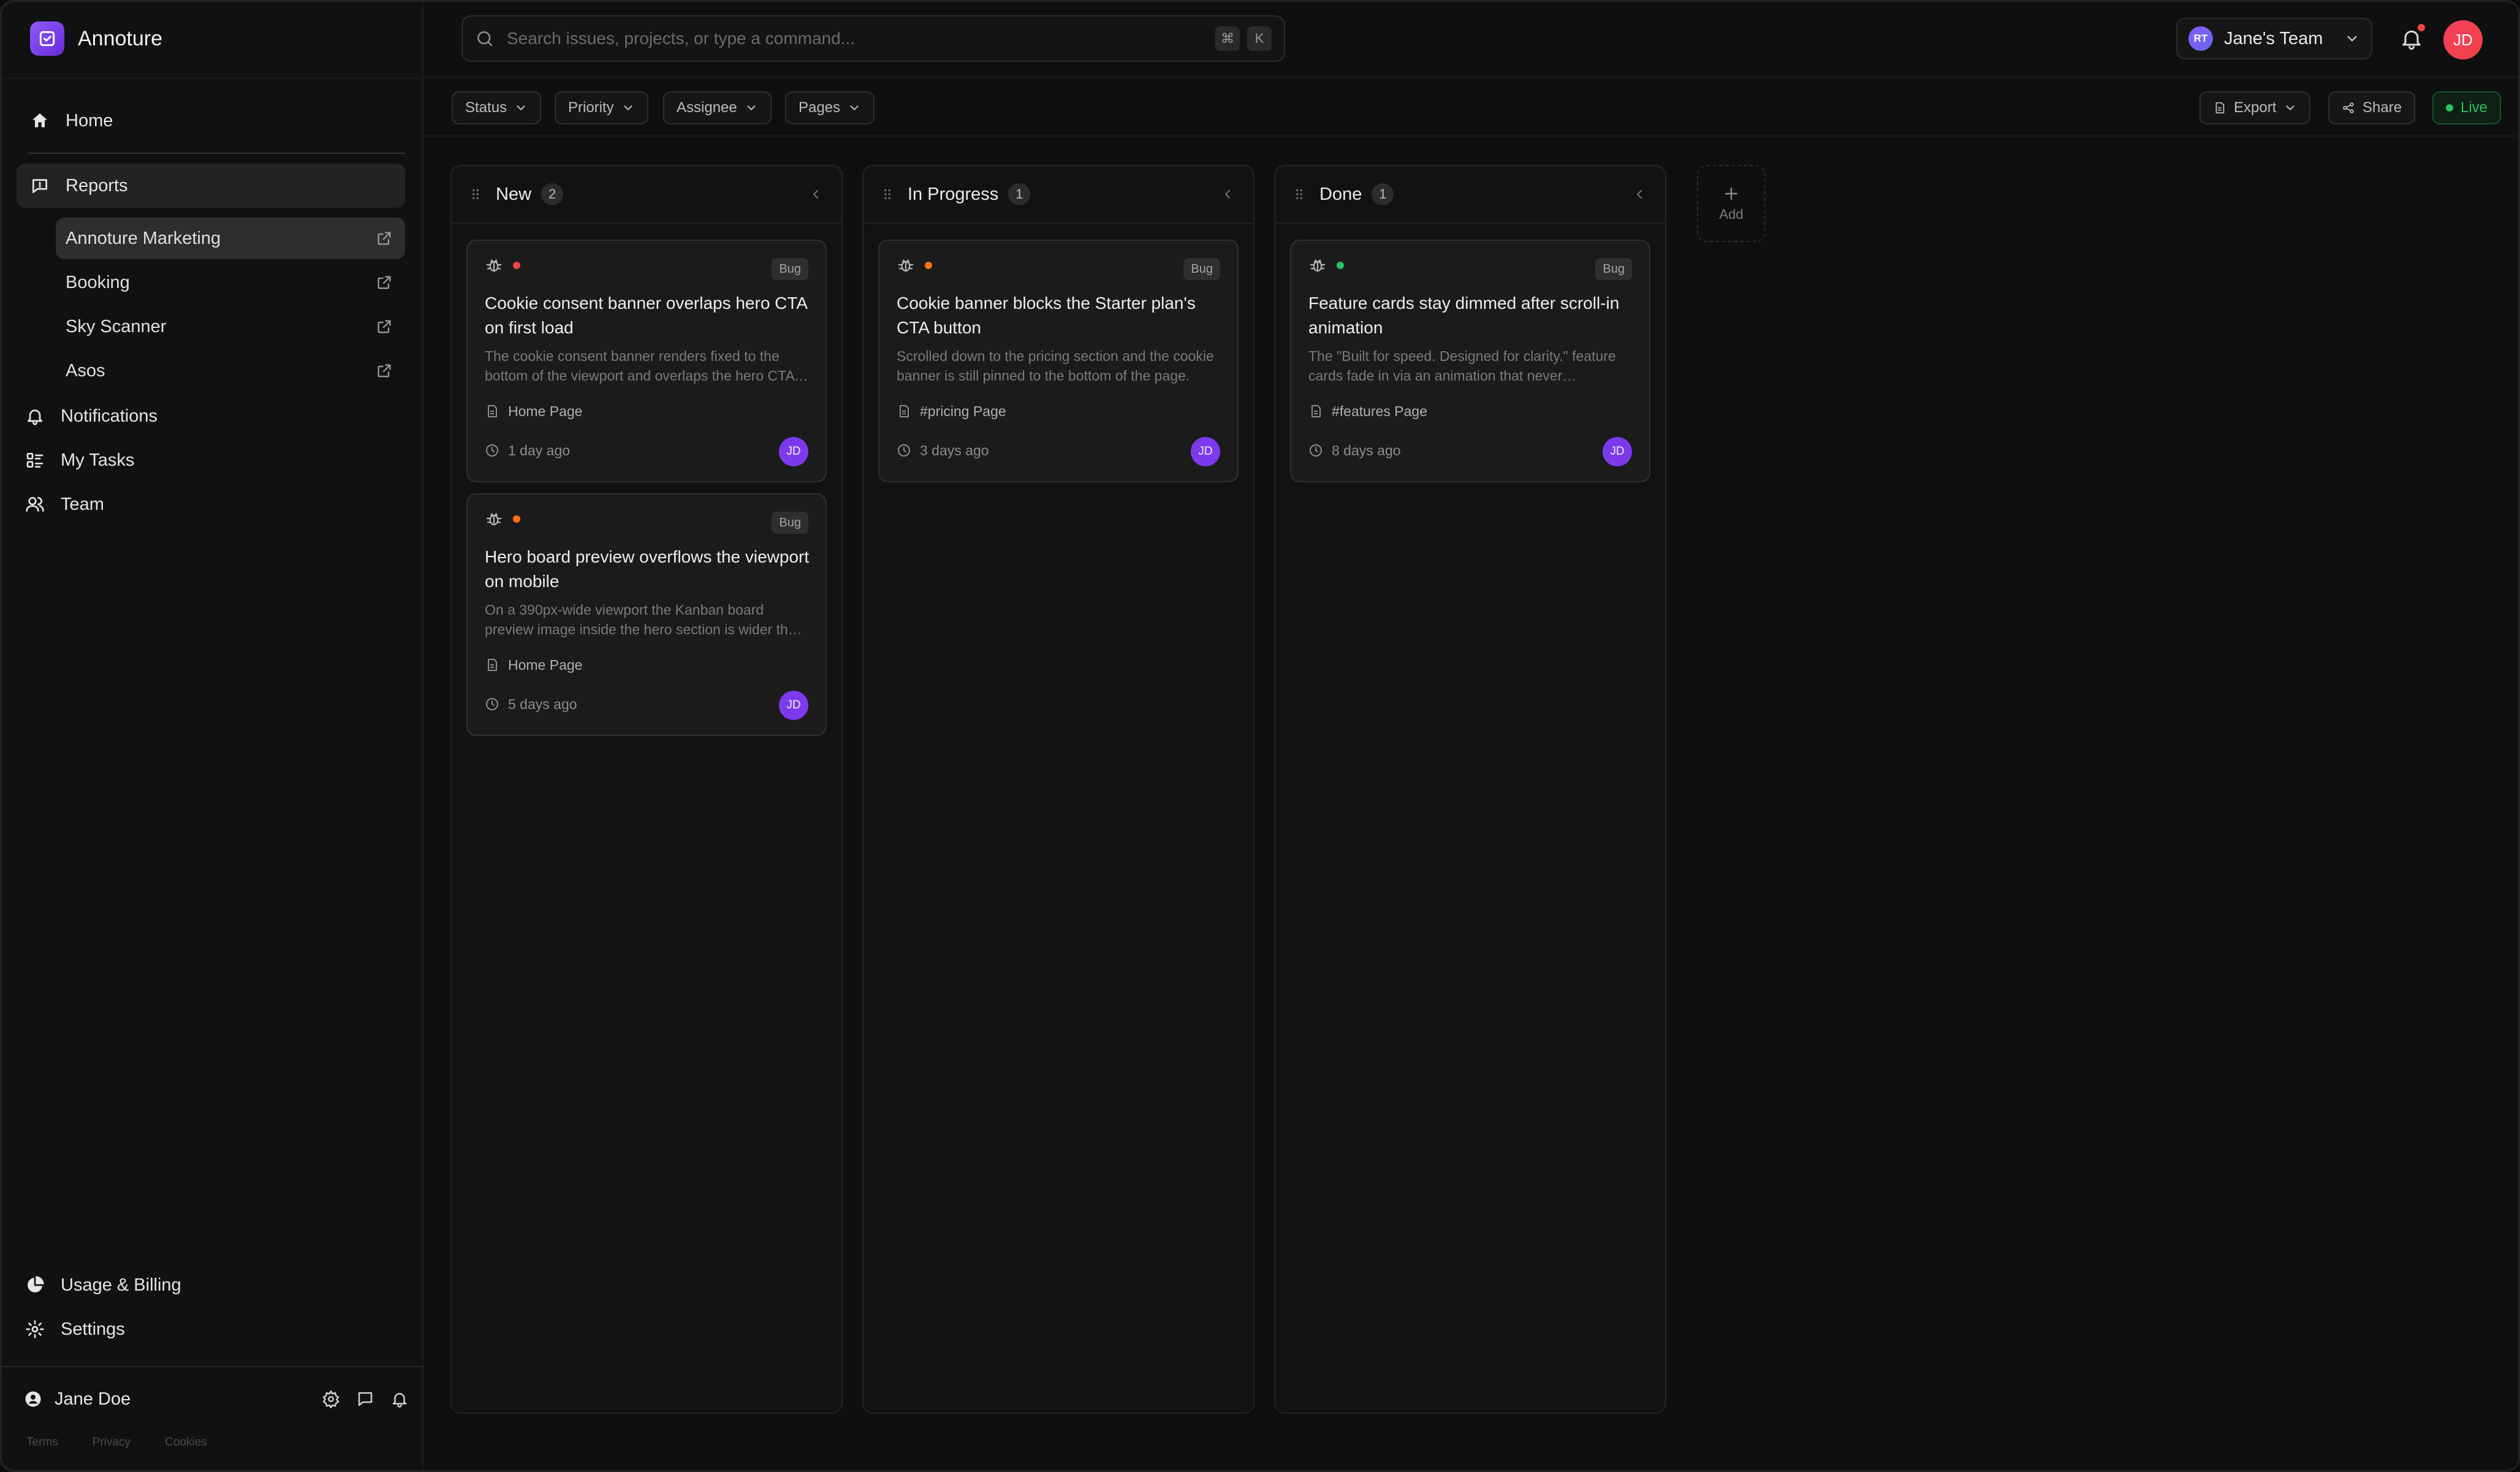 The height and width of the screenshot is (1472, 2520). Describe the element at coordinates (98, 282) in the screenshot. I see `sidebar-subitem-label: Booking` at that location.